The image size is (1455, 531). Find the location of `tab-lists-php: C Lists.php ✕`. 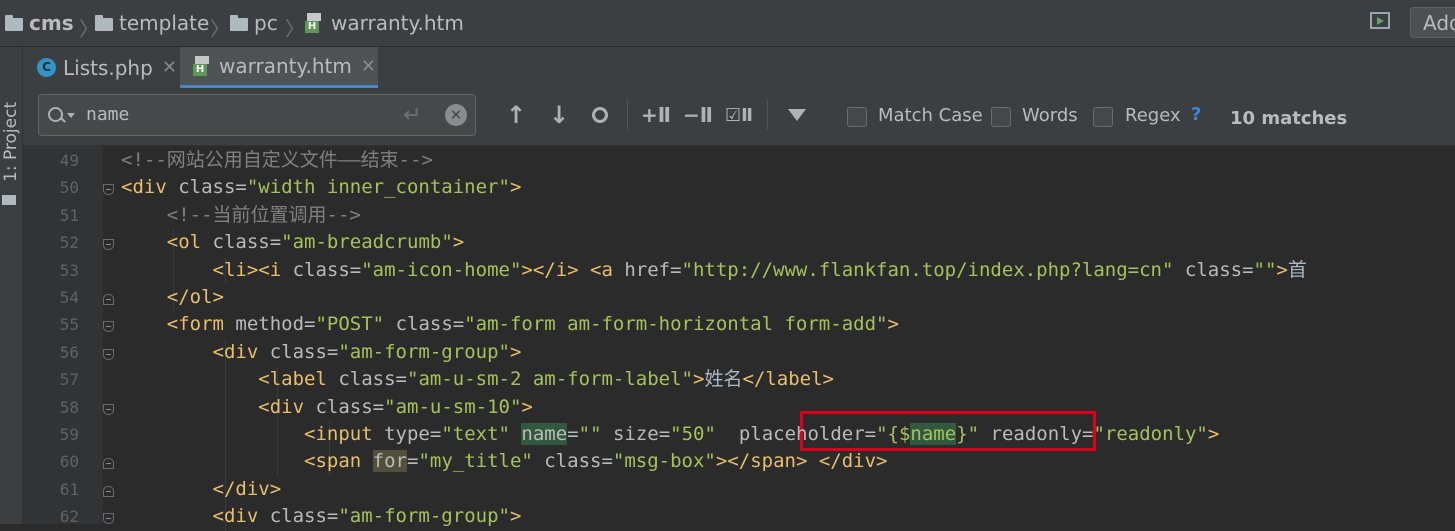

tab-lists-php: C Lists.php ✕ is located at coordinates (100, 67).